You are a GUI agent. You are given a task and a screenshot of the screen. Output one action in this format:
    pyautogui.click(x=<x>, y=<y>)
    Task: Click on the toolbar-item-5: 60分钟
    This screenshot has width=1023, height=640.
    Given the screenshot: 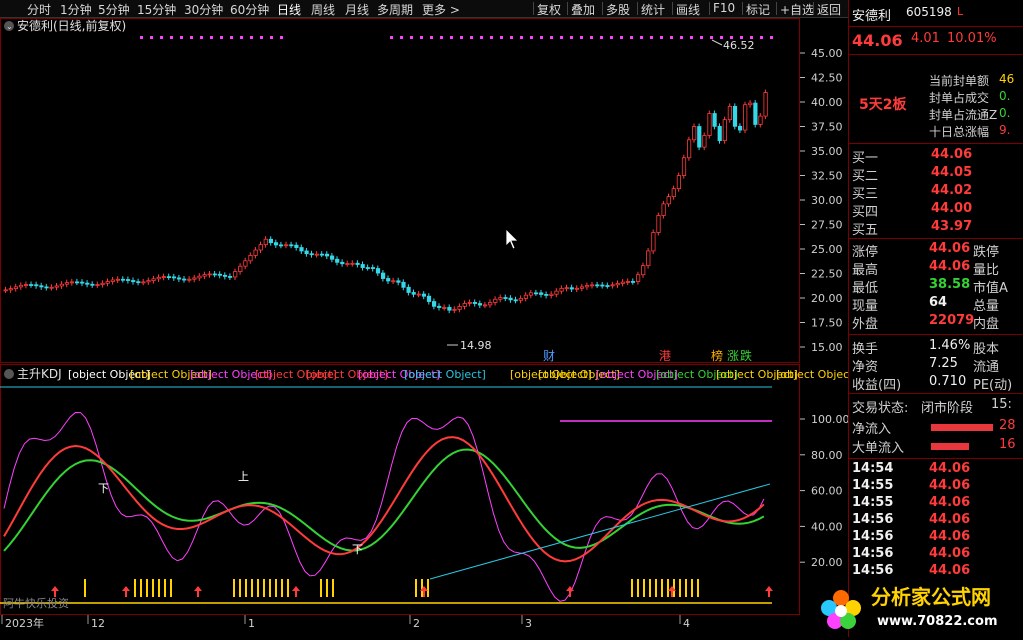 What is the action you would take?
    pyautogui.click(x=249, y=9)
    